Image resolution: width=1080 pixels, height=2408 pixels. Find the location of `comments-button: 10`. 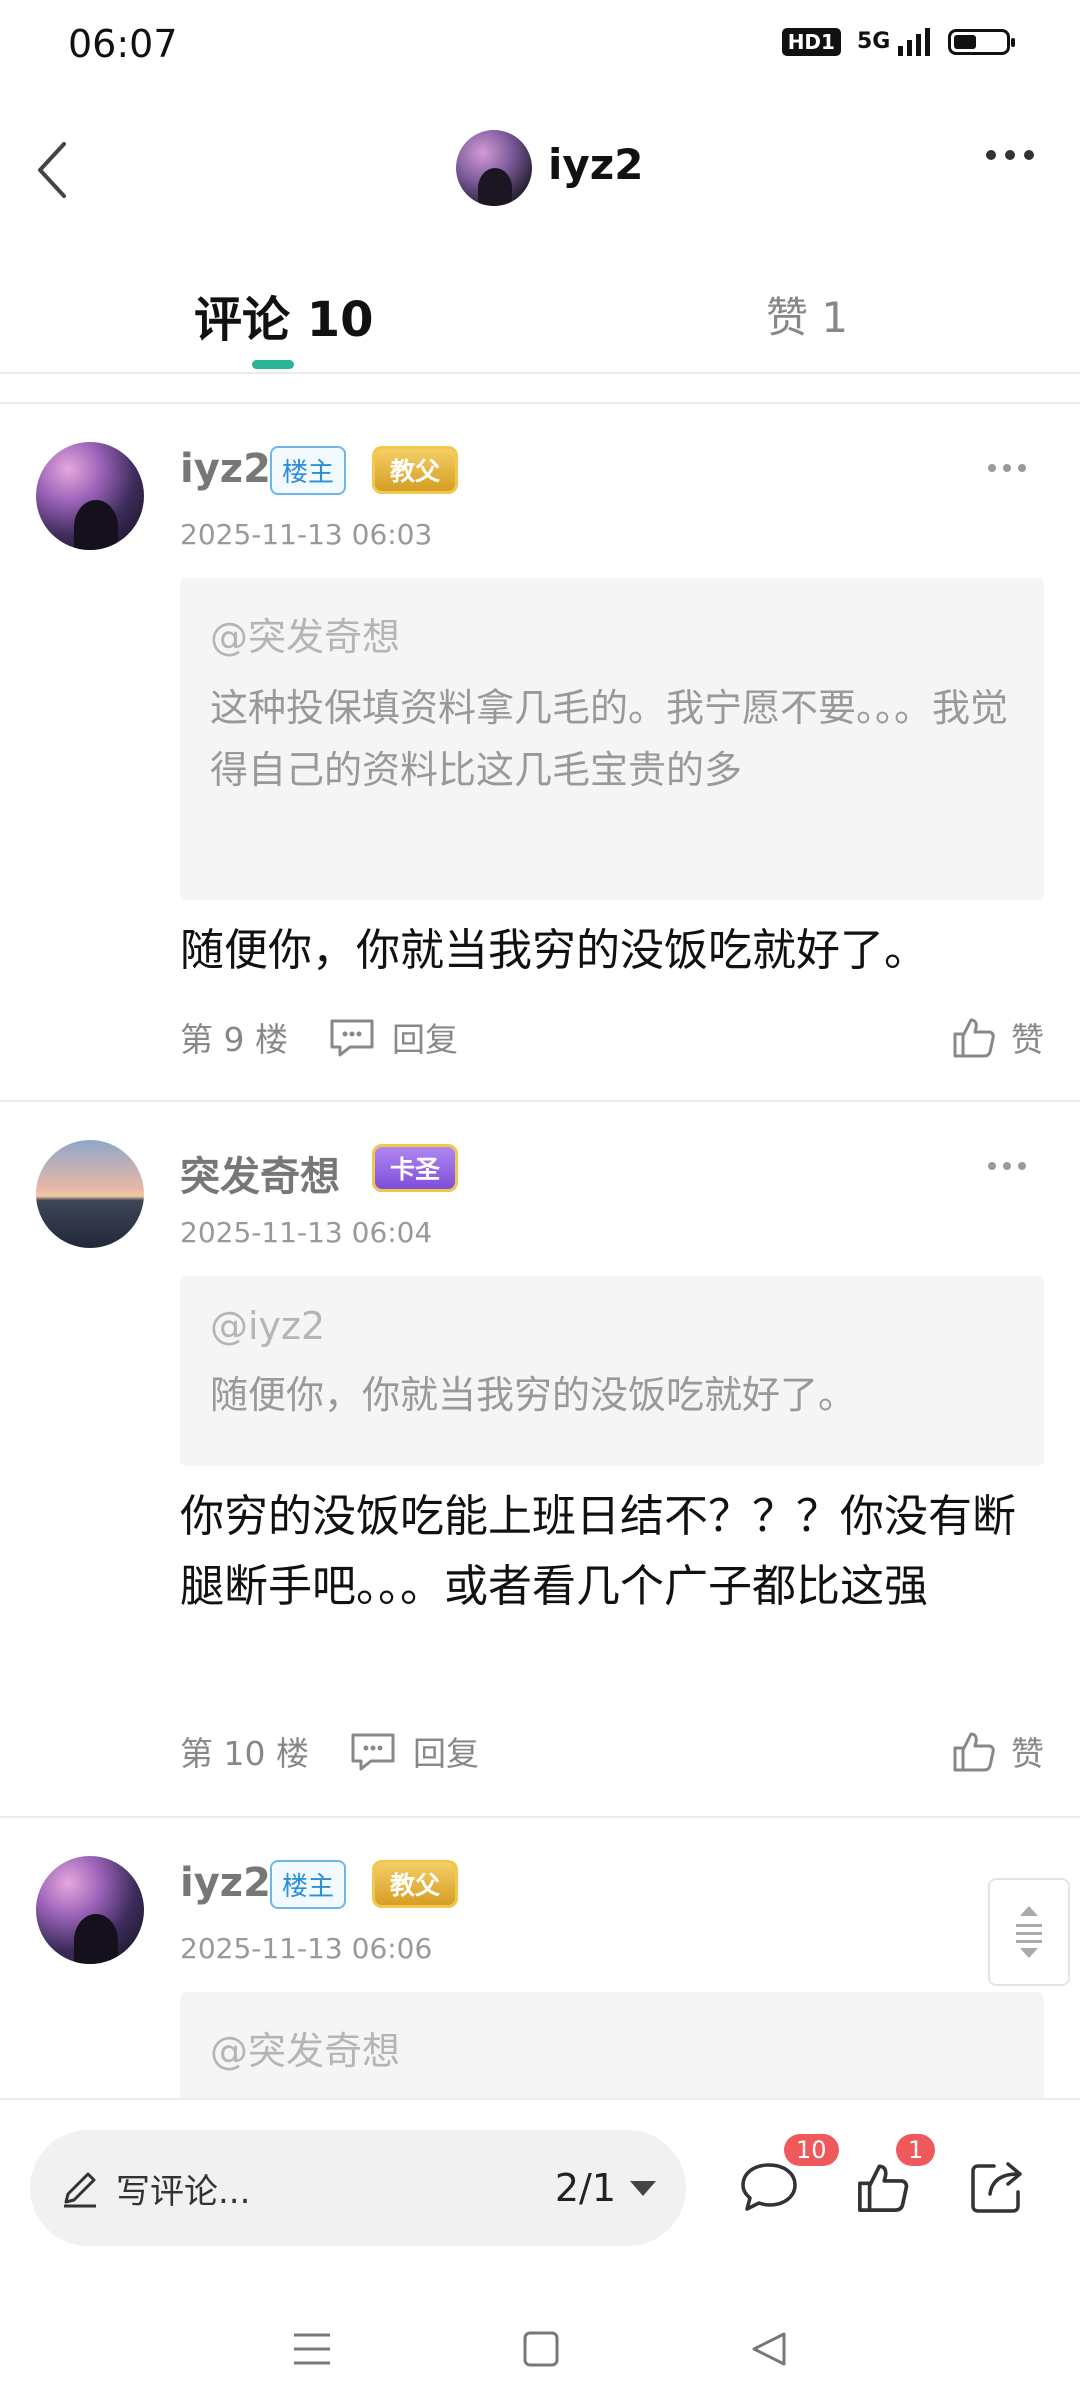

comments-button: 10 is located at coordinates (786, 2178).